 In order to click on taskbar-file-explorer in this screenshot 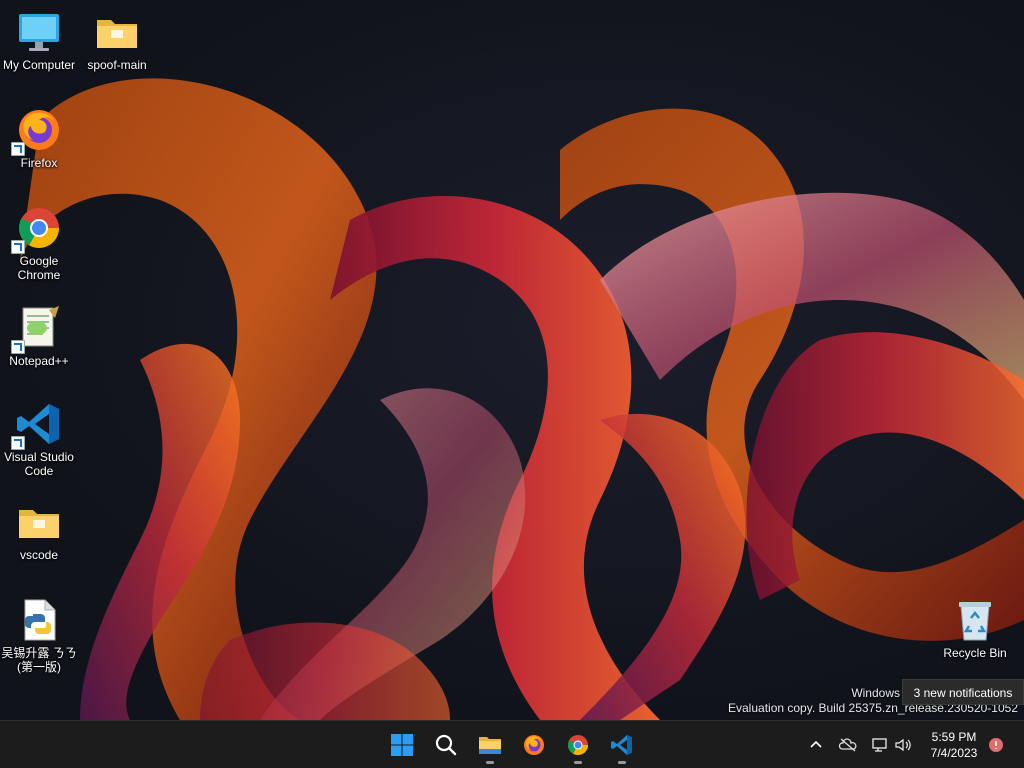, I will do `click(490, 745)`.